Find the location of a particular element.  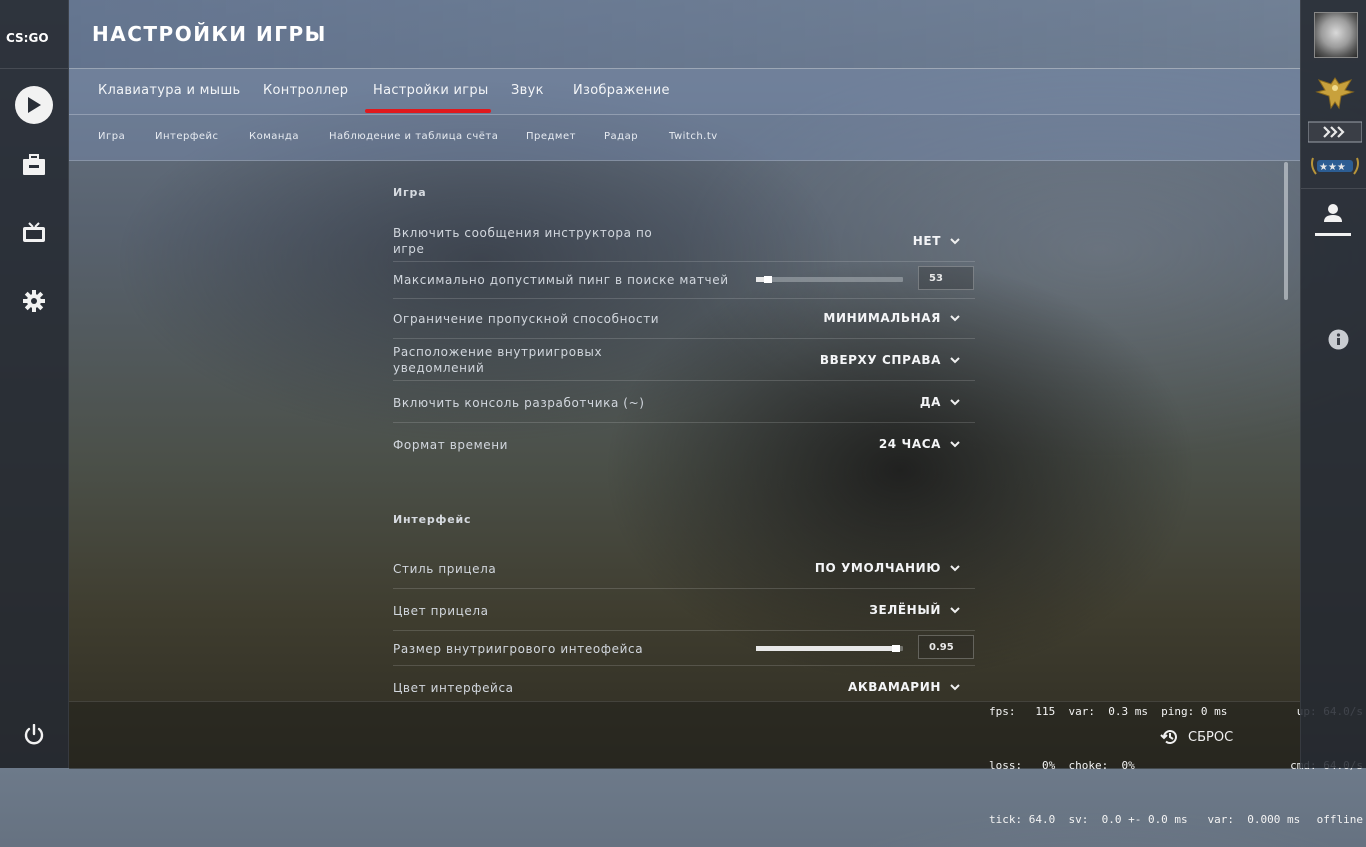

dropdown-value: АКВАМАРИН is located at coordinates (894, 687).